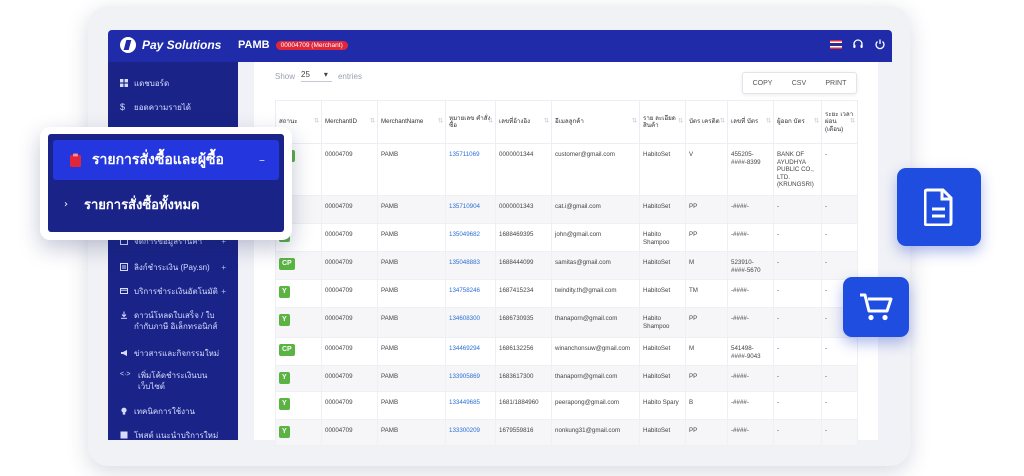 The height and width of the screenshot is (476, 1024). Describe the element at coordinates (750, 122) in the screenshot. I see `column-header: เลขที่ บัตร ⇅` at that location.